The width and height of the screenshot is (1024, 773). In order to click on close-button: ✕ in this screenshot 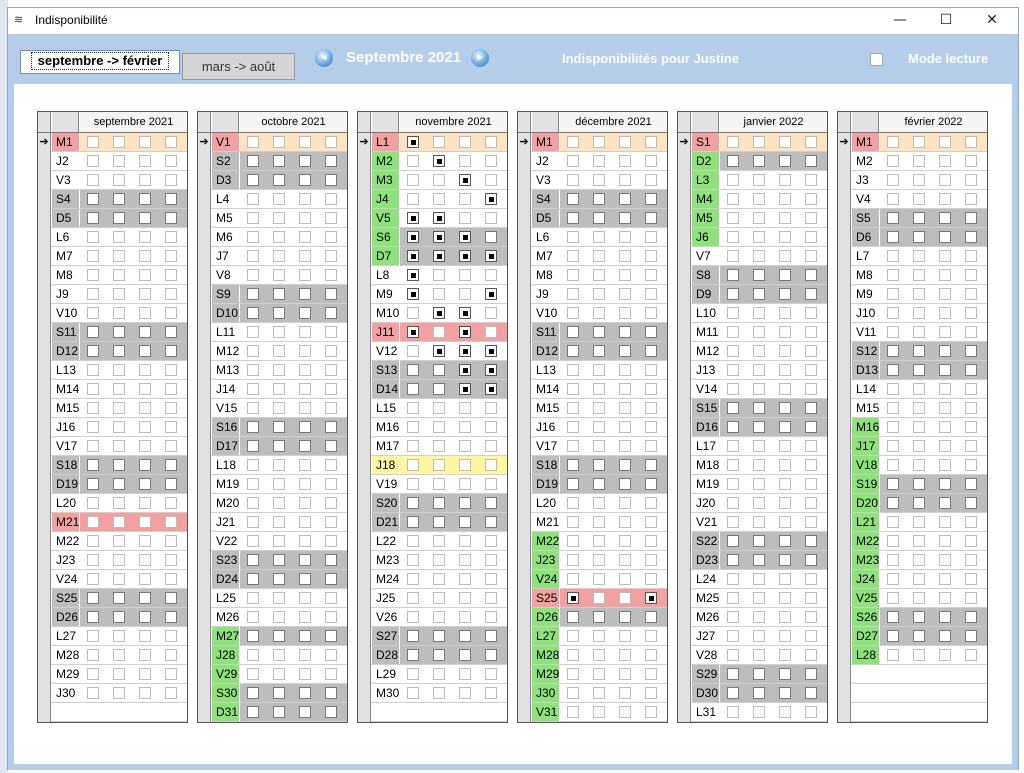, I will do `click(992, 21)`.